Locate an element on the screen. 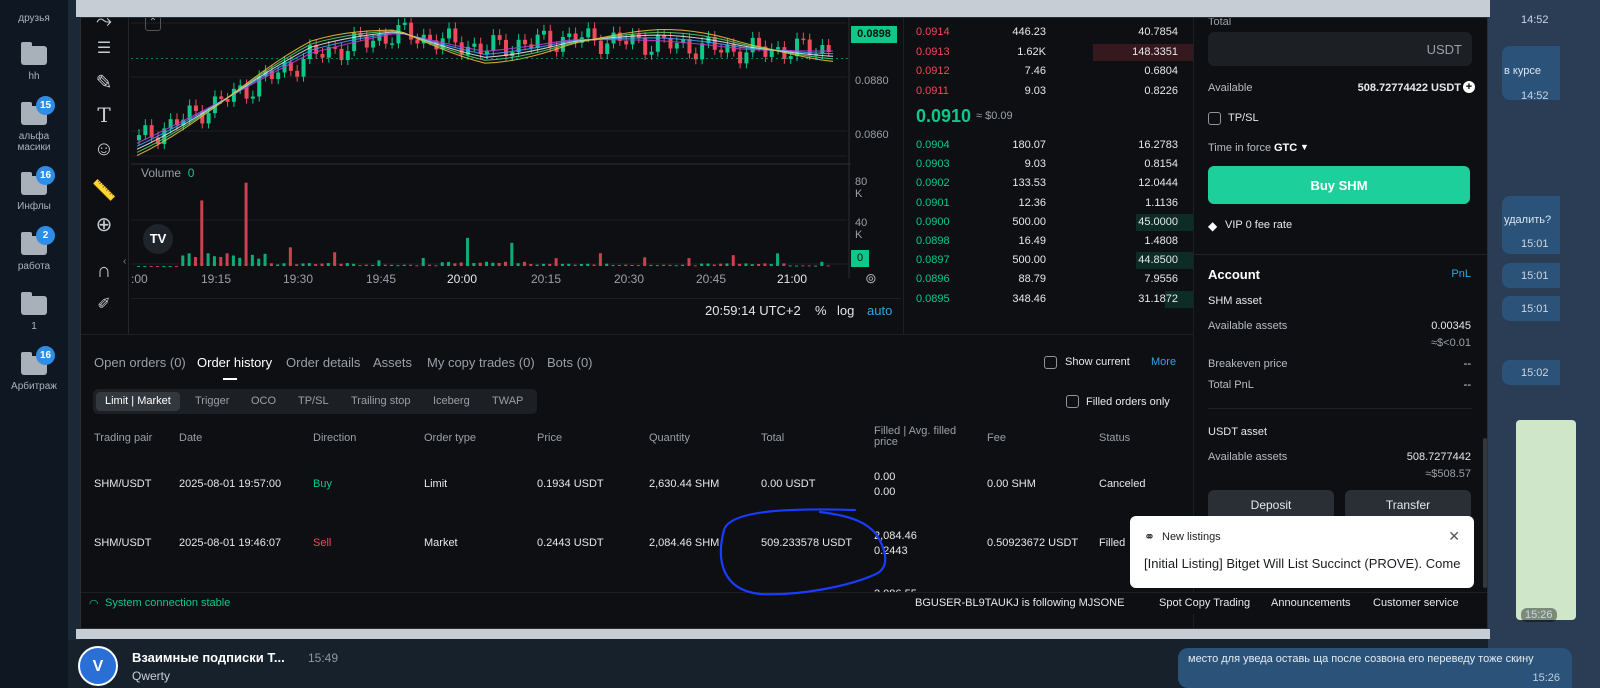 Image resolution: width=1600 pixels, height=688 pixels. order-date: 2025-08-01 19:46:07 is located at coordinates (230, 542).